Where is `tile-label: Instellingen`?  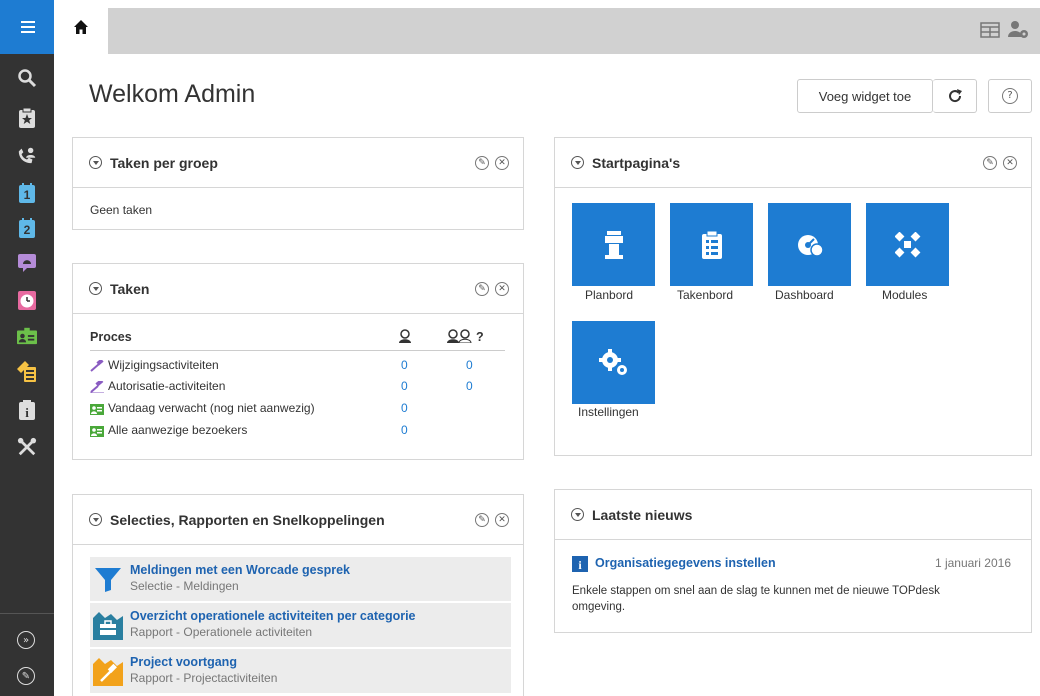
tile-label: Instellingen is located at coordinates (608, 412).